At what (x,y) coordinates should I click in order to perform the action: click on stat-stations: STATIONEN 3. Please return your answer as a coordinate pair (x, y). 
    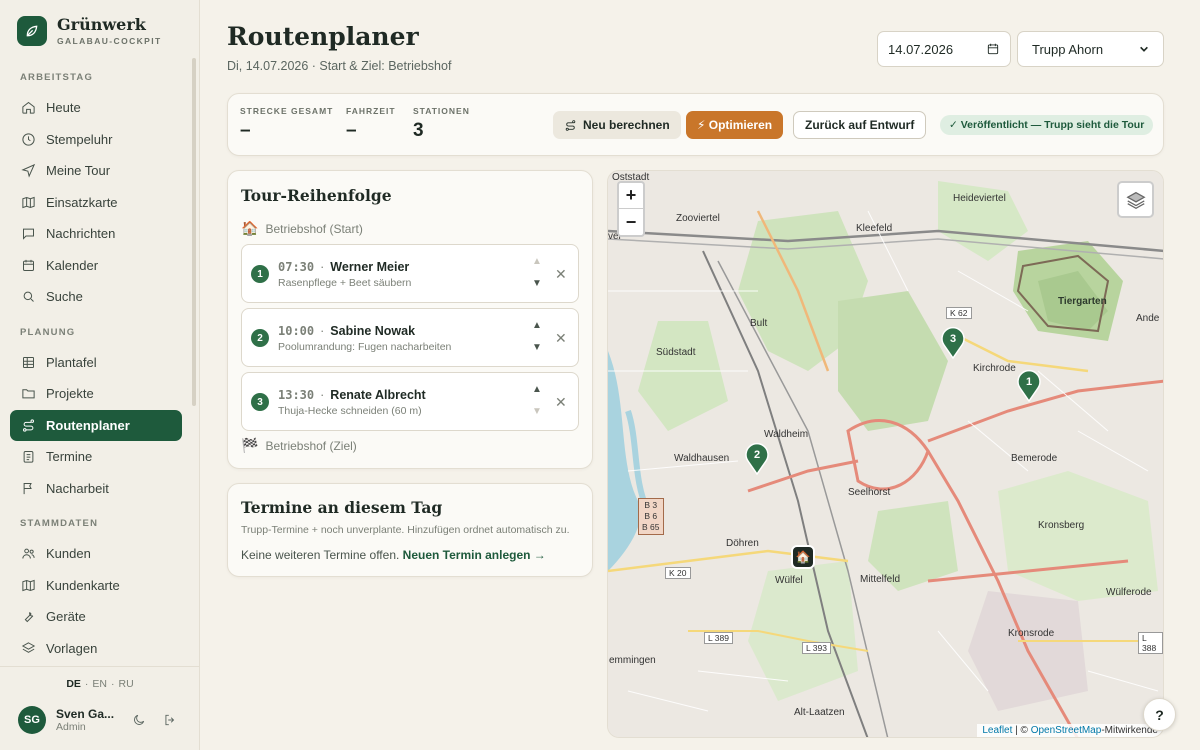
    Looking at the image, I should click on (441, 124).